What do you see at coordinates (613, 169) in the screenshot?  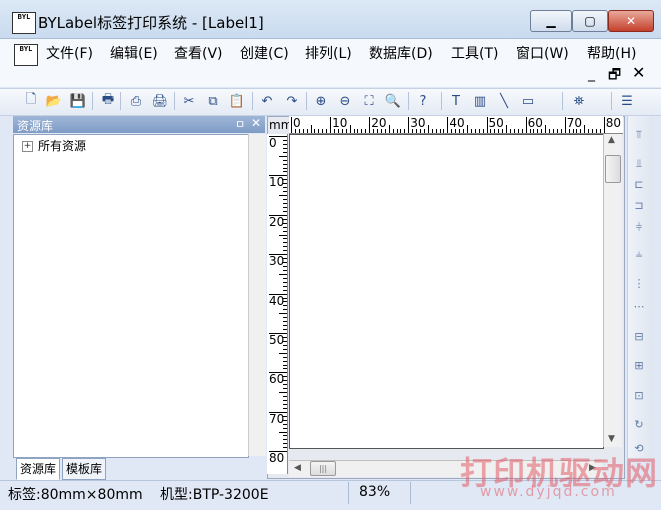 I see `vertical-scroll-thumb` at bounding box center [613, 169].